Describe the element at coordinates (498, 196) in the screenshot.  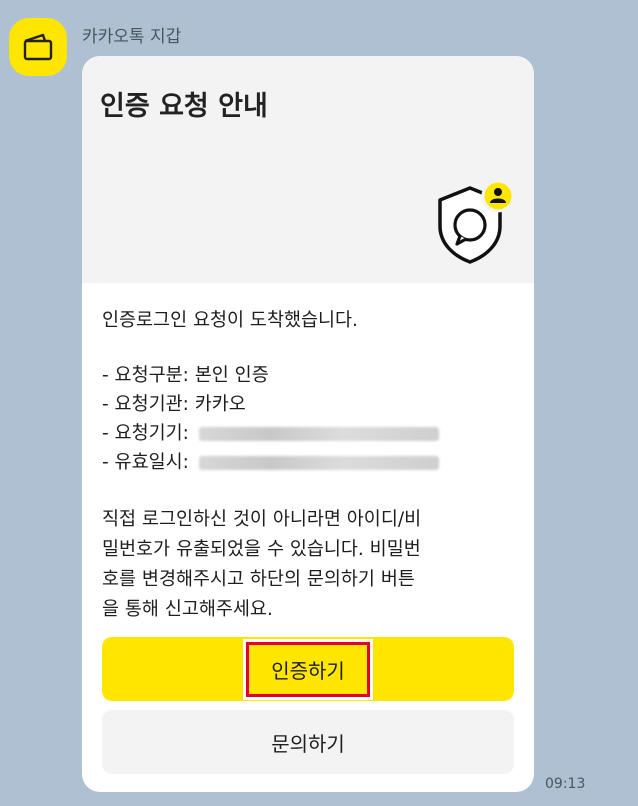
I see `user-badge-icon` at that location.